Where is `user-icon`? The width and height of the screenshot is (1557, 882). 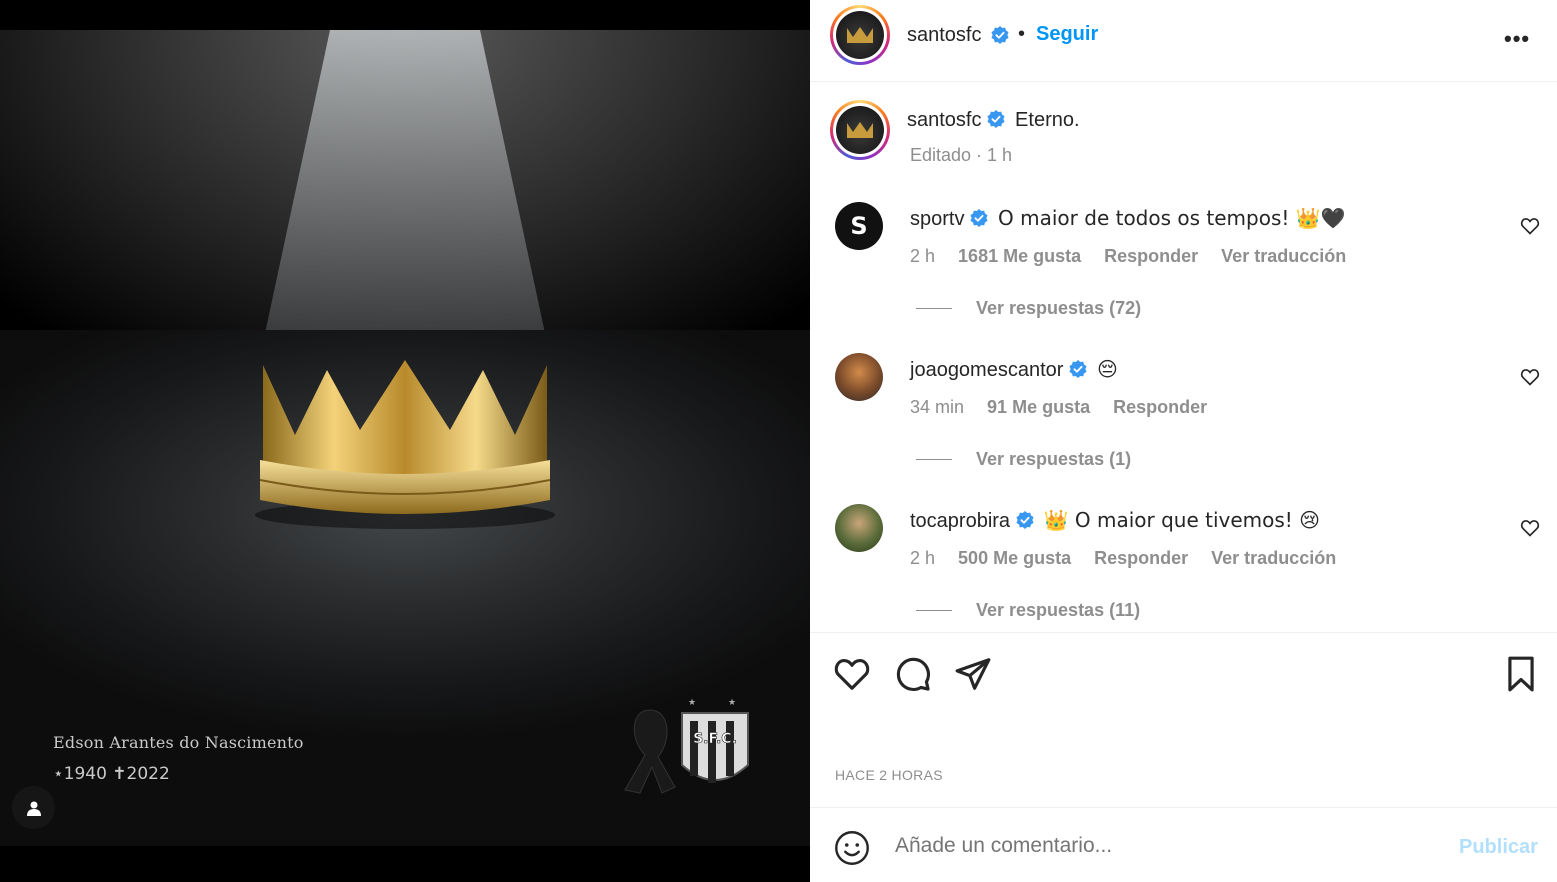
user-icon is located at coordinates (33, 808).